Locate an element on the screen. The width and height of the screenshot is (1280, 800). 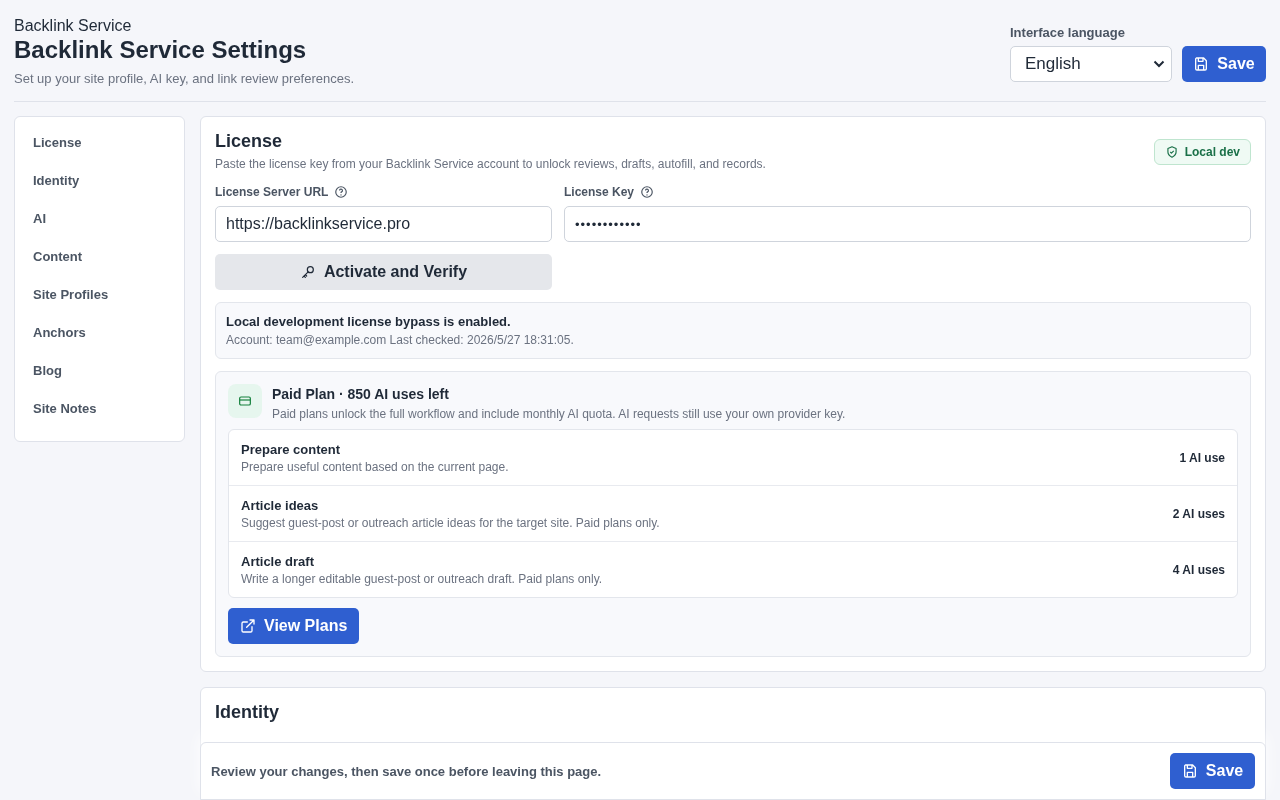
field-label: License Key is located at coordinates (599, 192).